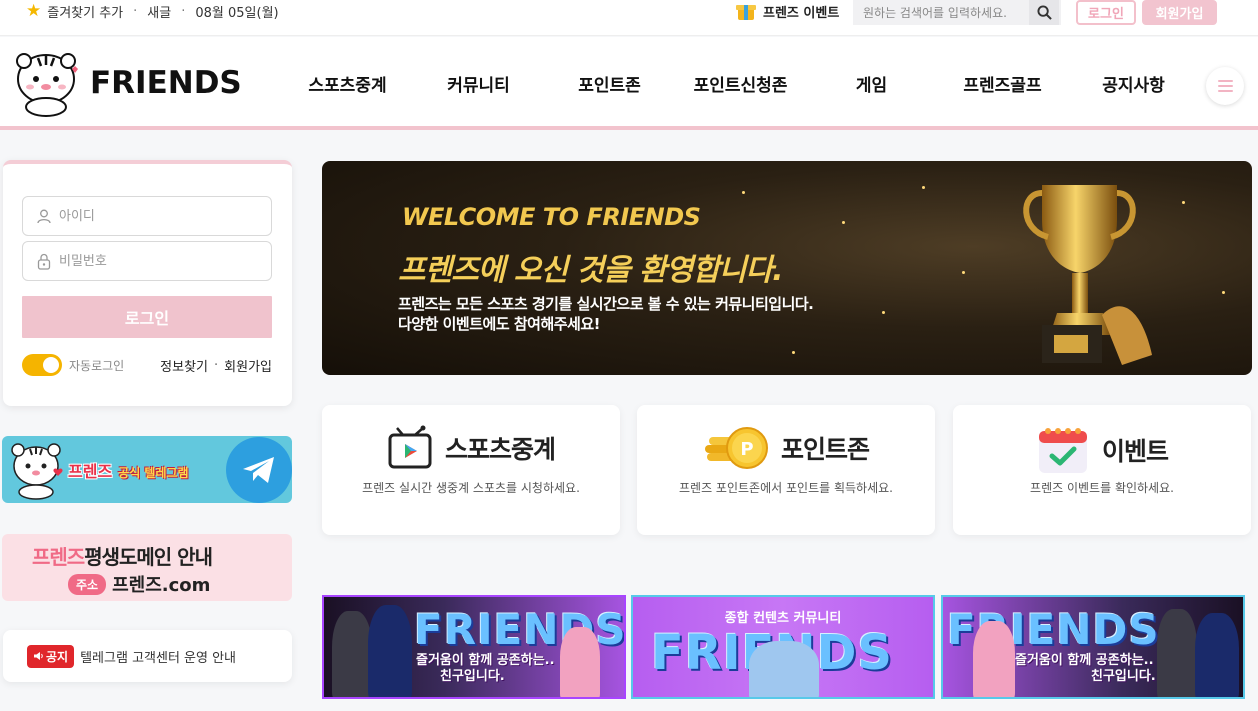 The image size is (1258, 711). Describe the element at coordinates (871, 83) in the screenshot. I see `nav-item-game: 게임` at that location.